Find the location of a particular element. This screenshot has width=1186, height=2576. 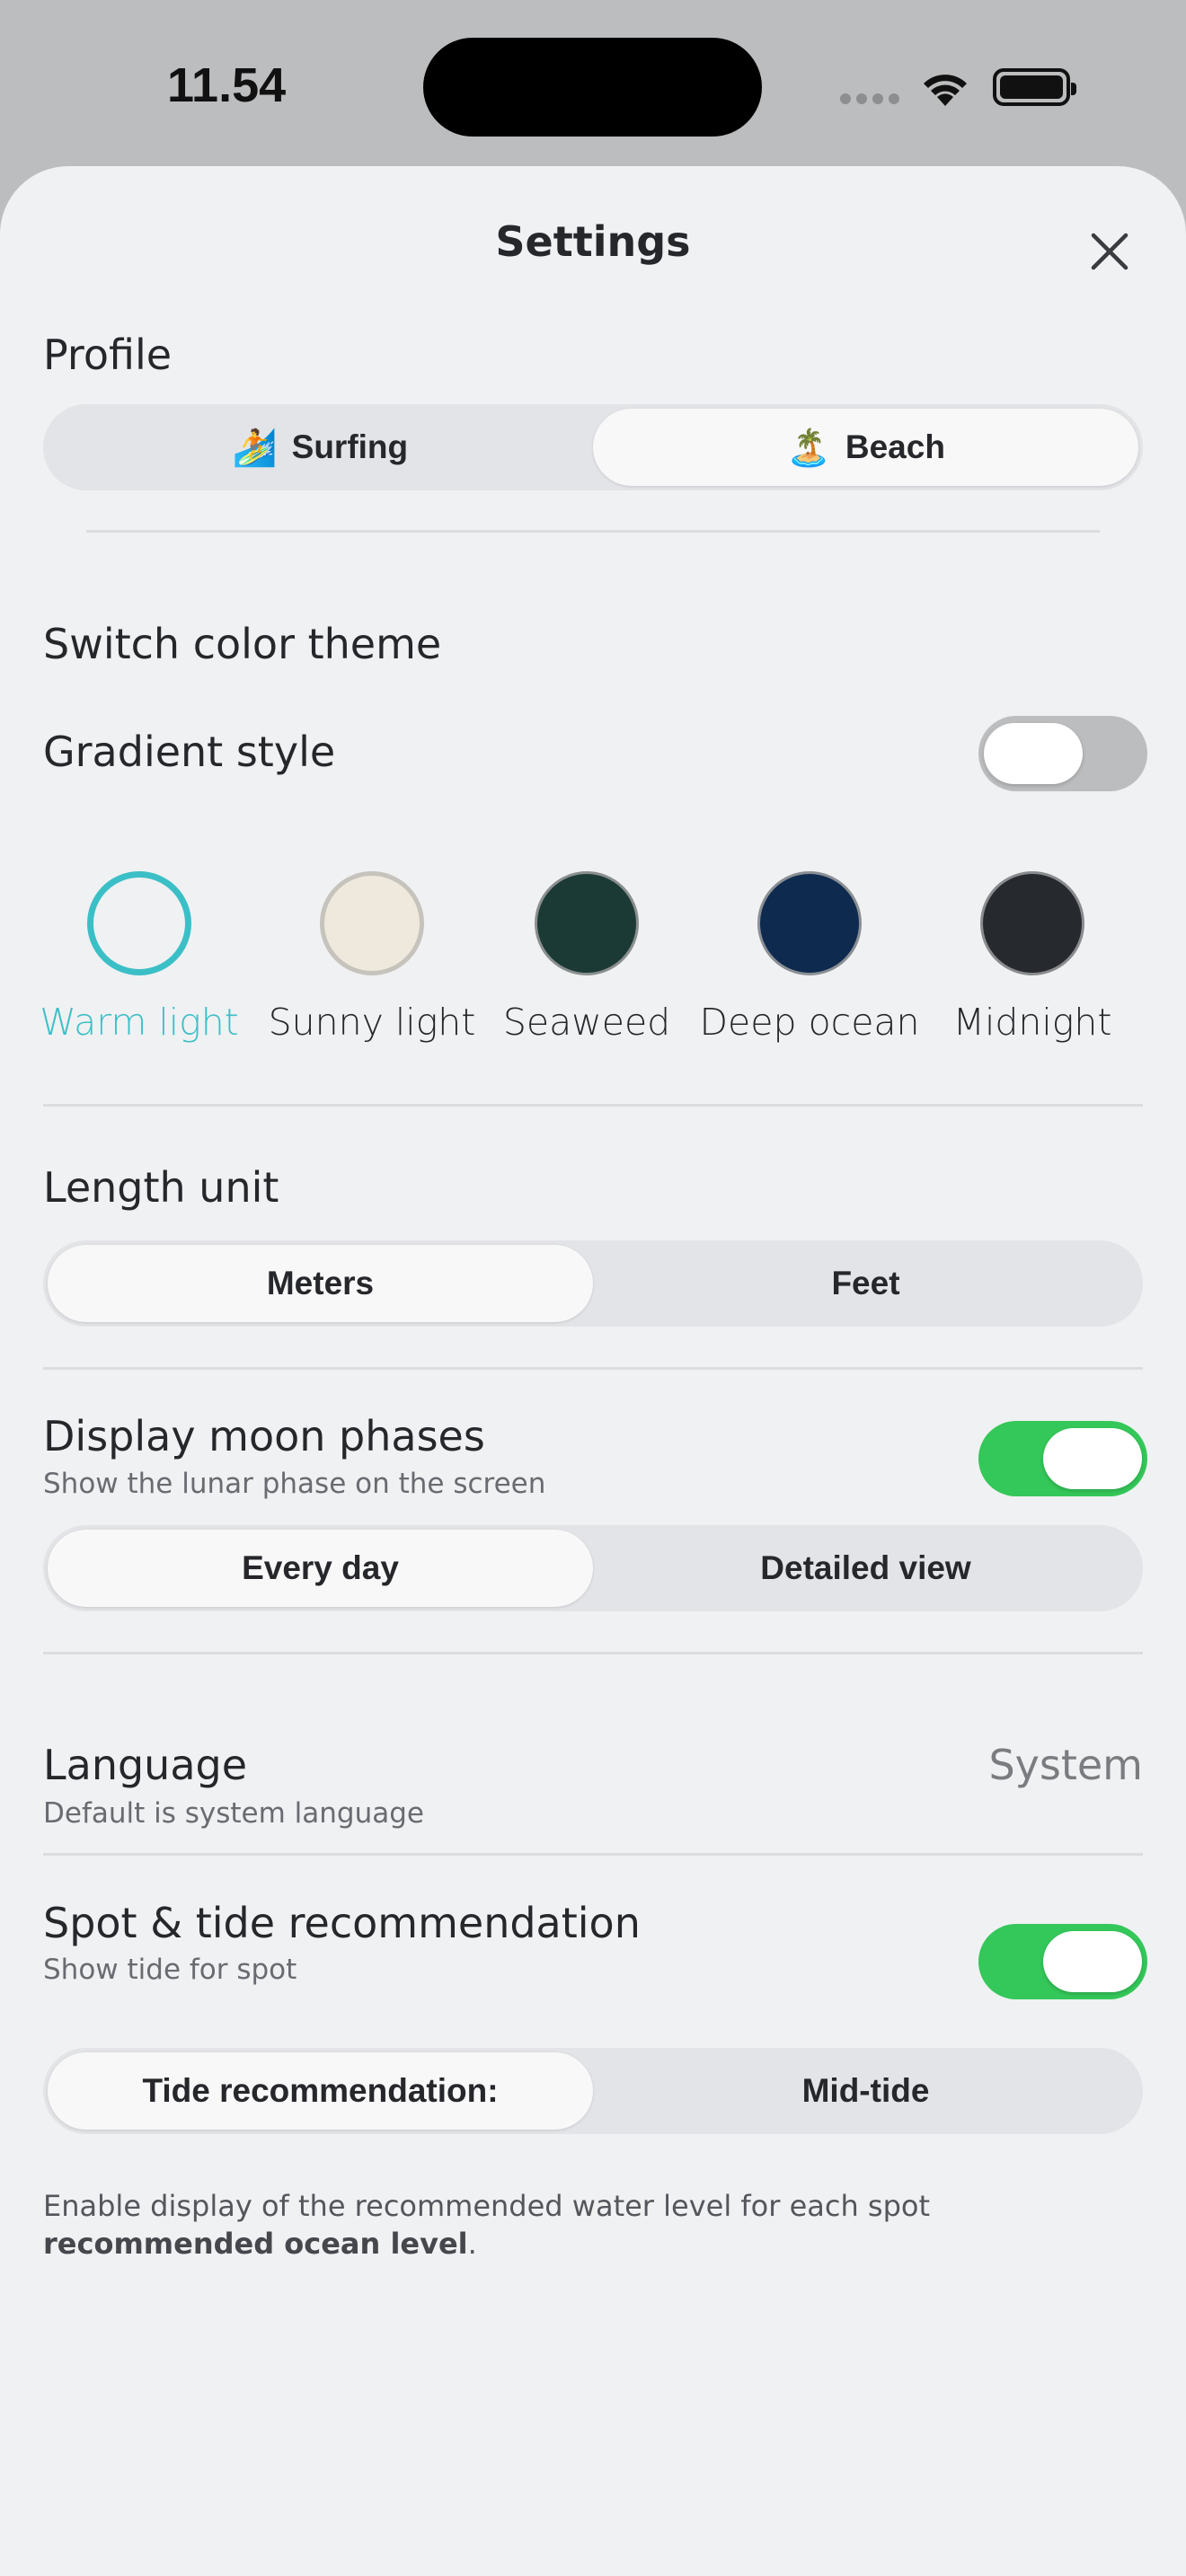

tide-option-mid-tide: Mid-tide is located at coordinates (865, 2091).